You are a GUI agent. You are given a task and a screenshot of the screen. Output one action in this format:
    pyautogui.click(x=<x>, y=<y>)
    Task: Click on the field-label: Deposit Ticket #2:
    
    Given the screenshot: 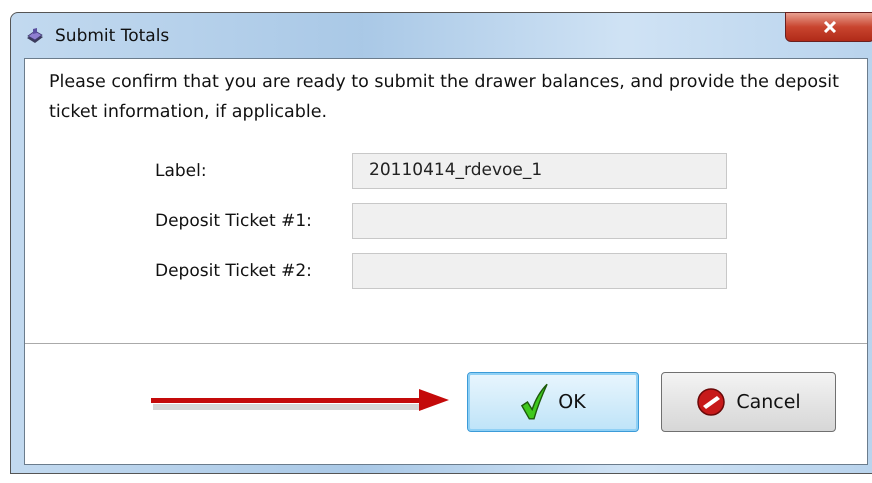 What is the action you would take?
    pyautogui.click(x=234, y=271)
    